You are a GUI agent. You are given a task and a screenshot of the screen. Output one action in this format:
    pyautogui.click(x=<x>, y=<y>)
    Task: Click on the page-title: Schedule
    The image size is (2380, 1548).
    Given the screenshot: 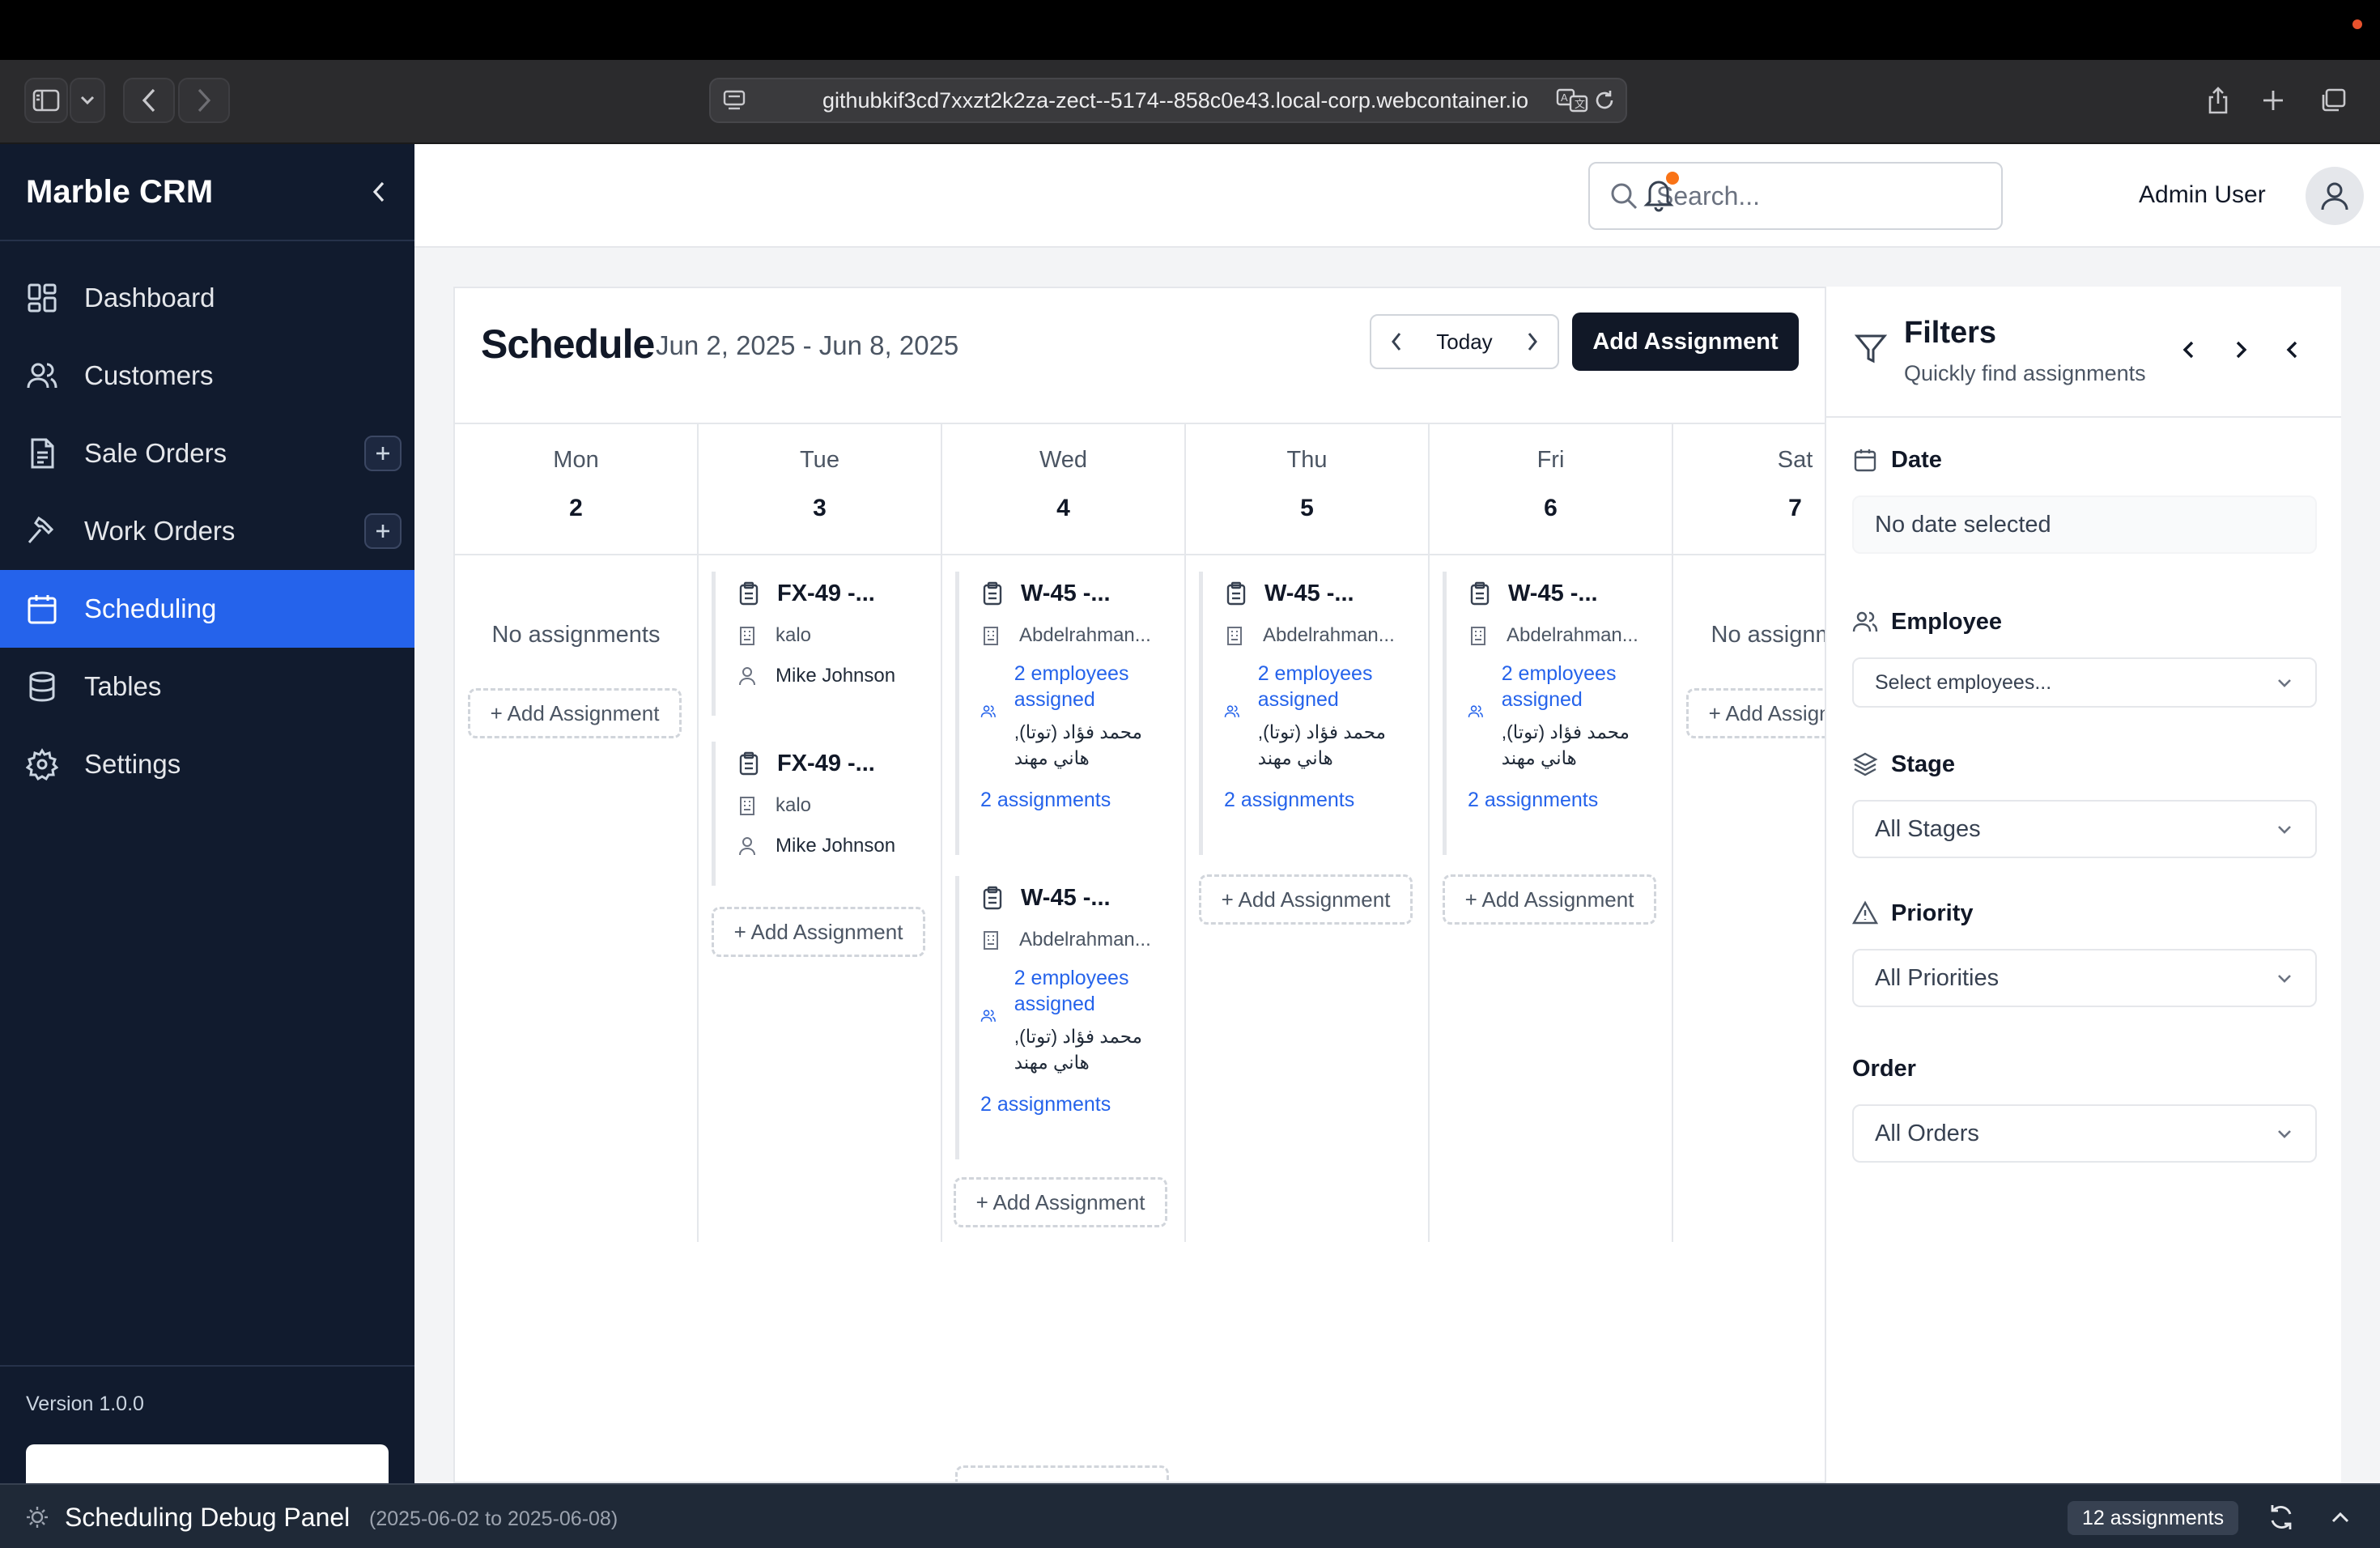 What is the action you would take?
    pyautogui.click(x=568, y=344)
    